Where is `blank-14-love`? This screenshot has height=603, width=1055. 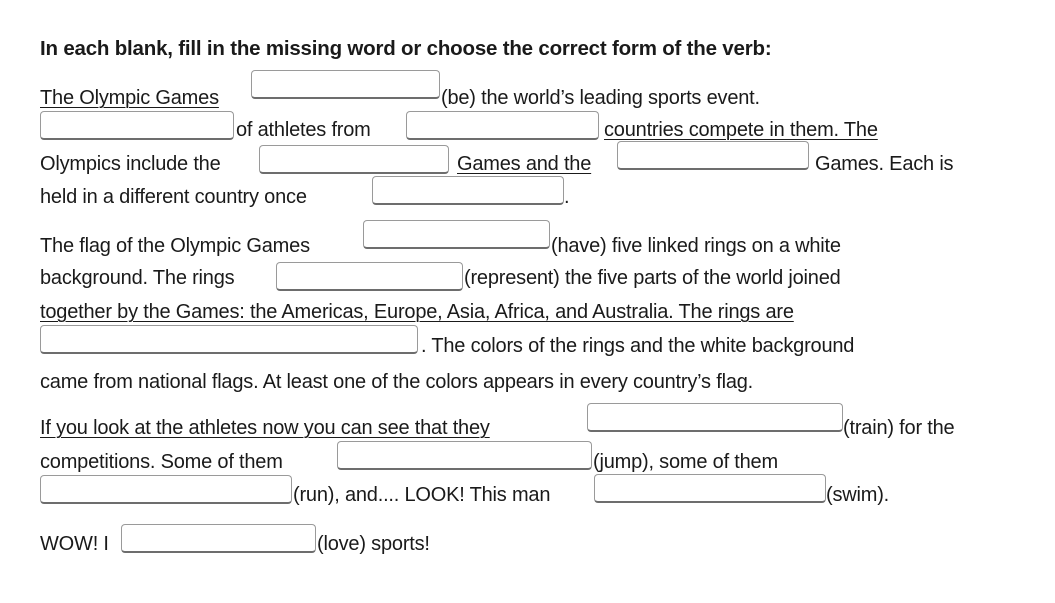
blank-14-love is located at coordinates (218, 538).